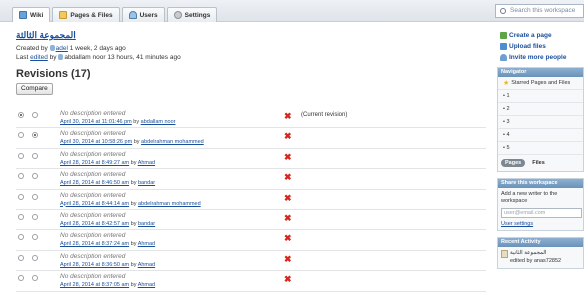 The height and width of the screenshot is (297, 584). I want to click on compare-button: Compare, so click(34, 89).